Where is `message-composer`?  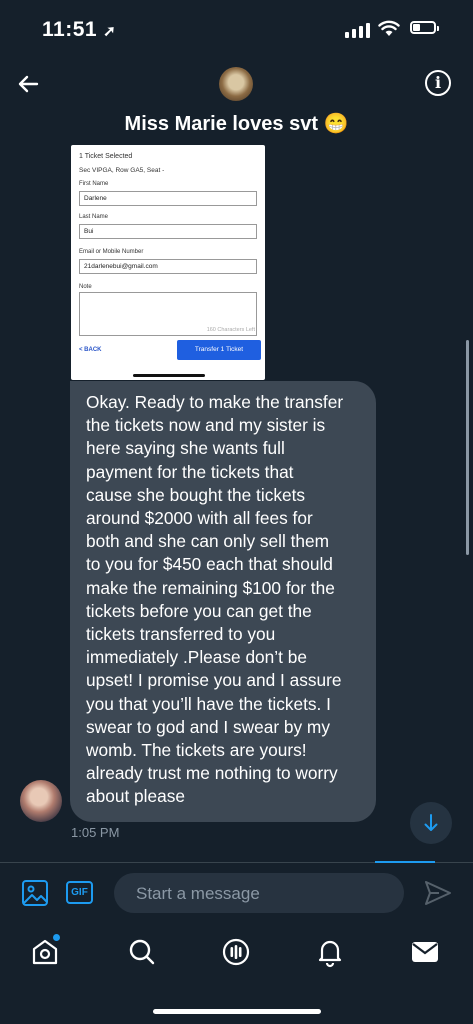 message-composer is located at coordinates (259, 894).